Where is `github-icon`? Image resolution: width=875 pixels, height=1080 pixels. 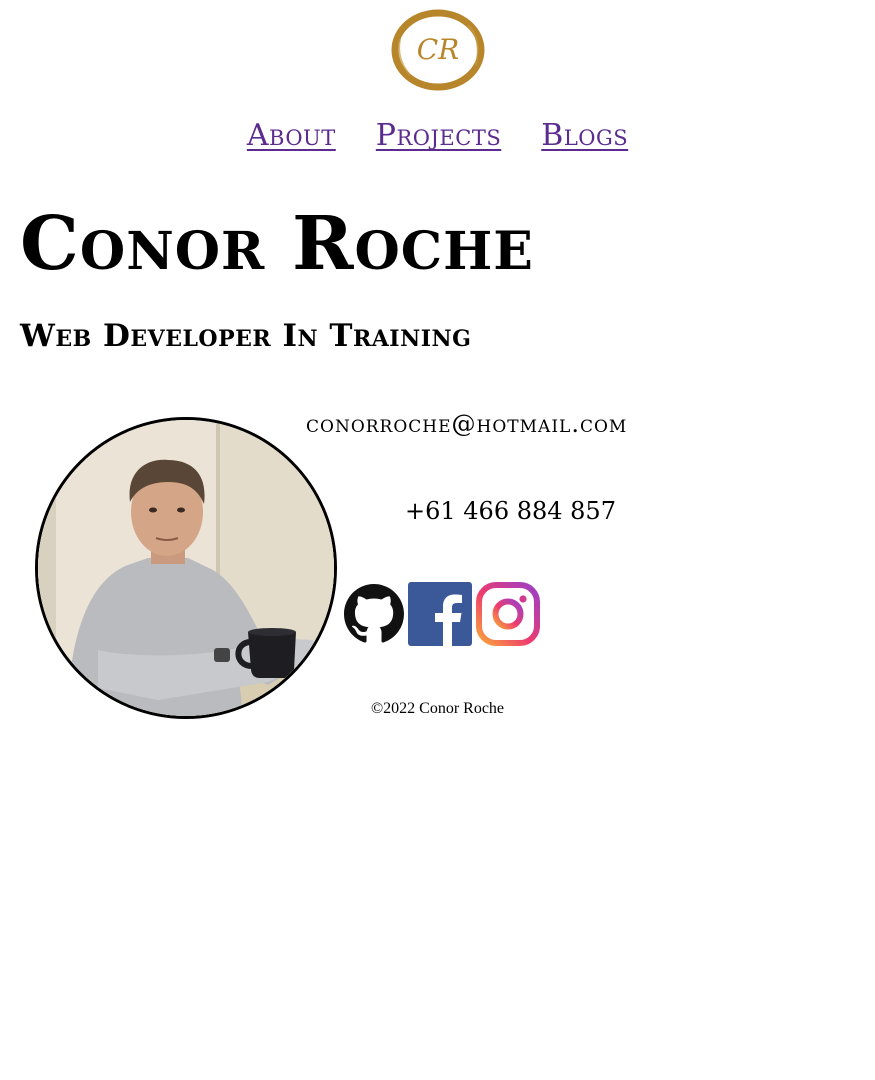
github-icon is located at coordinates (374, 614).